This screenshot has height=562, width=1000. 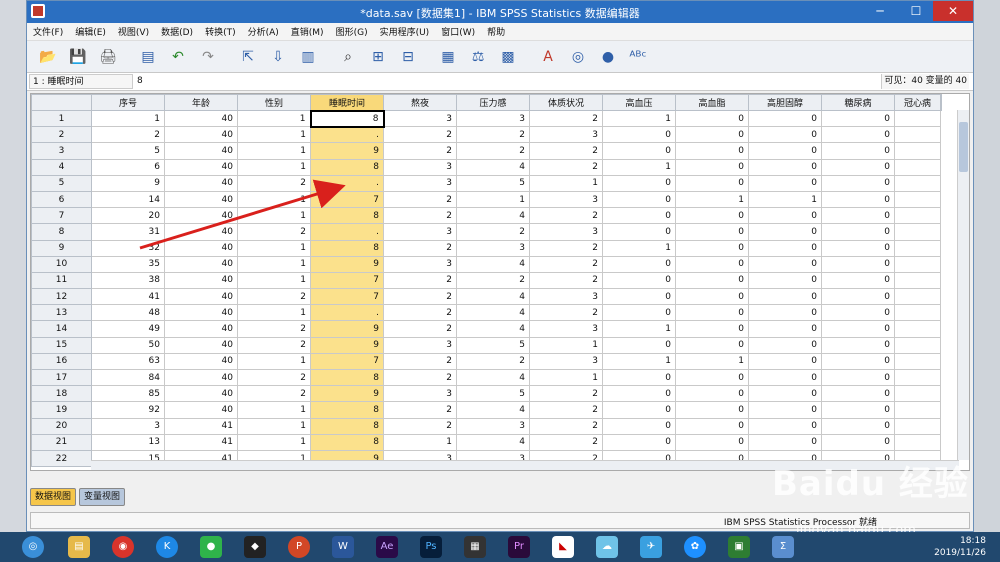 I want to click on insert-cases-icon: ⊞, so click(x=378, y=57).